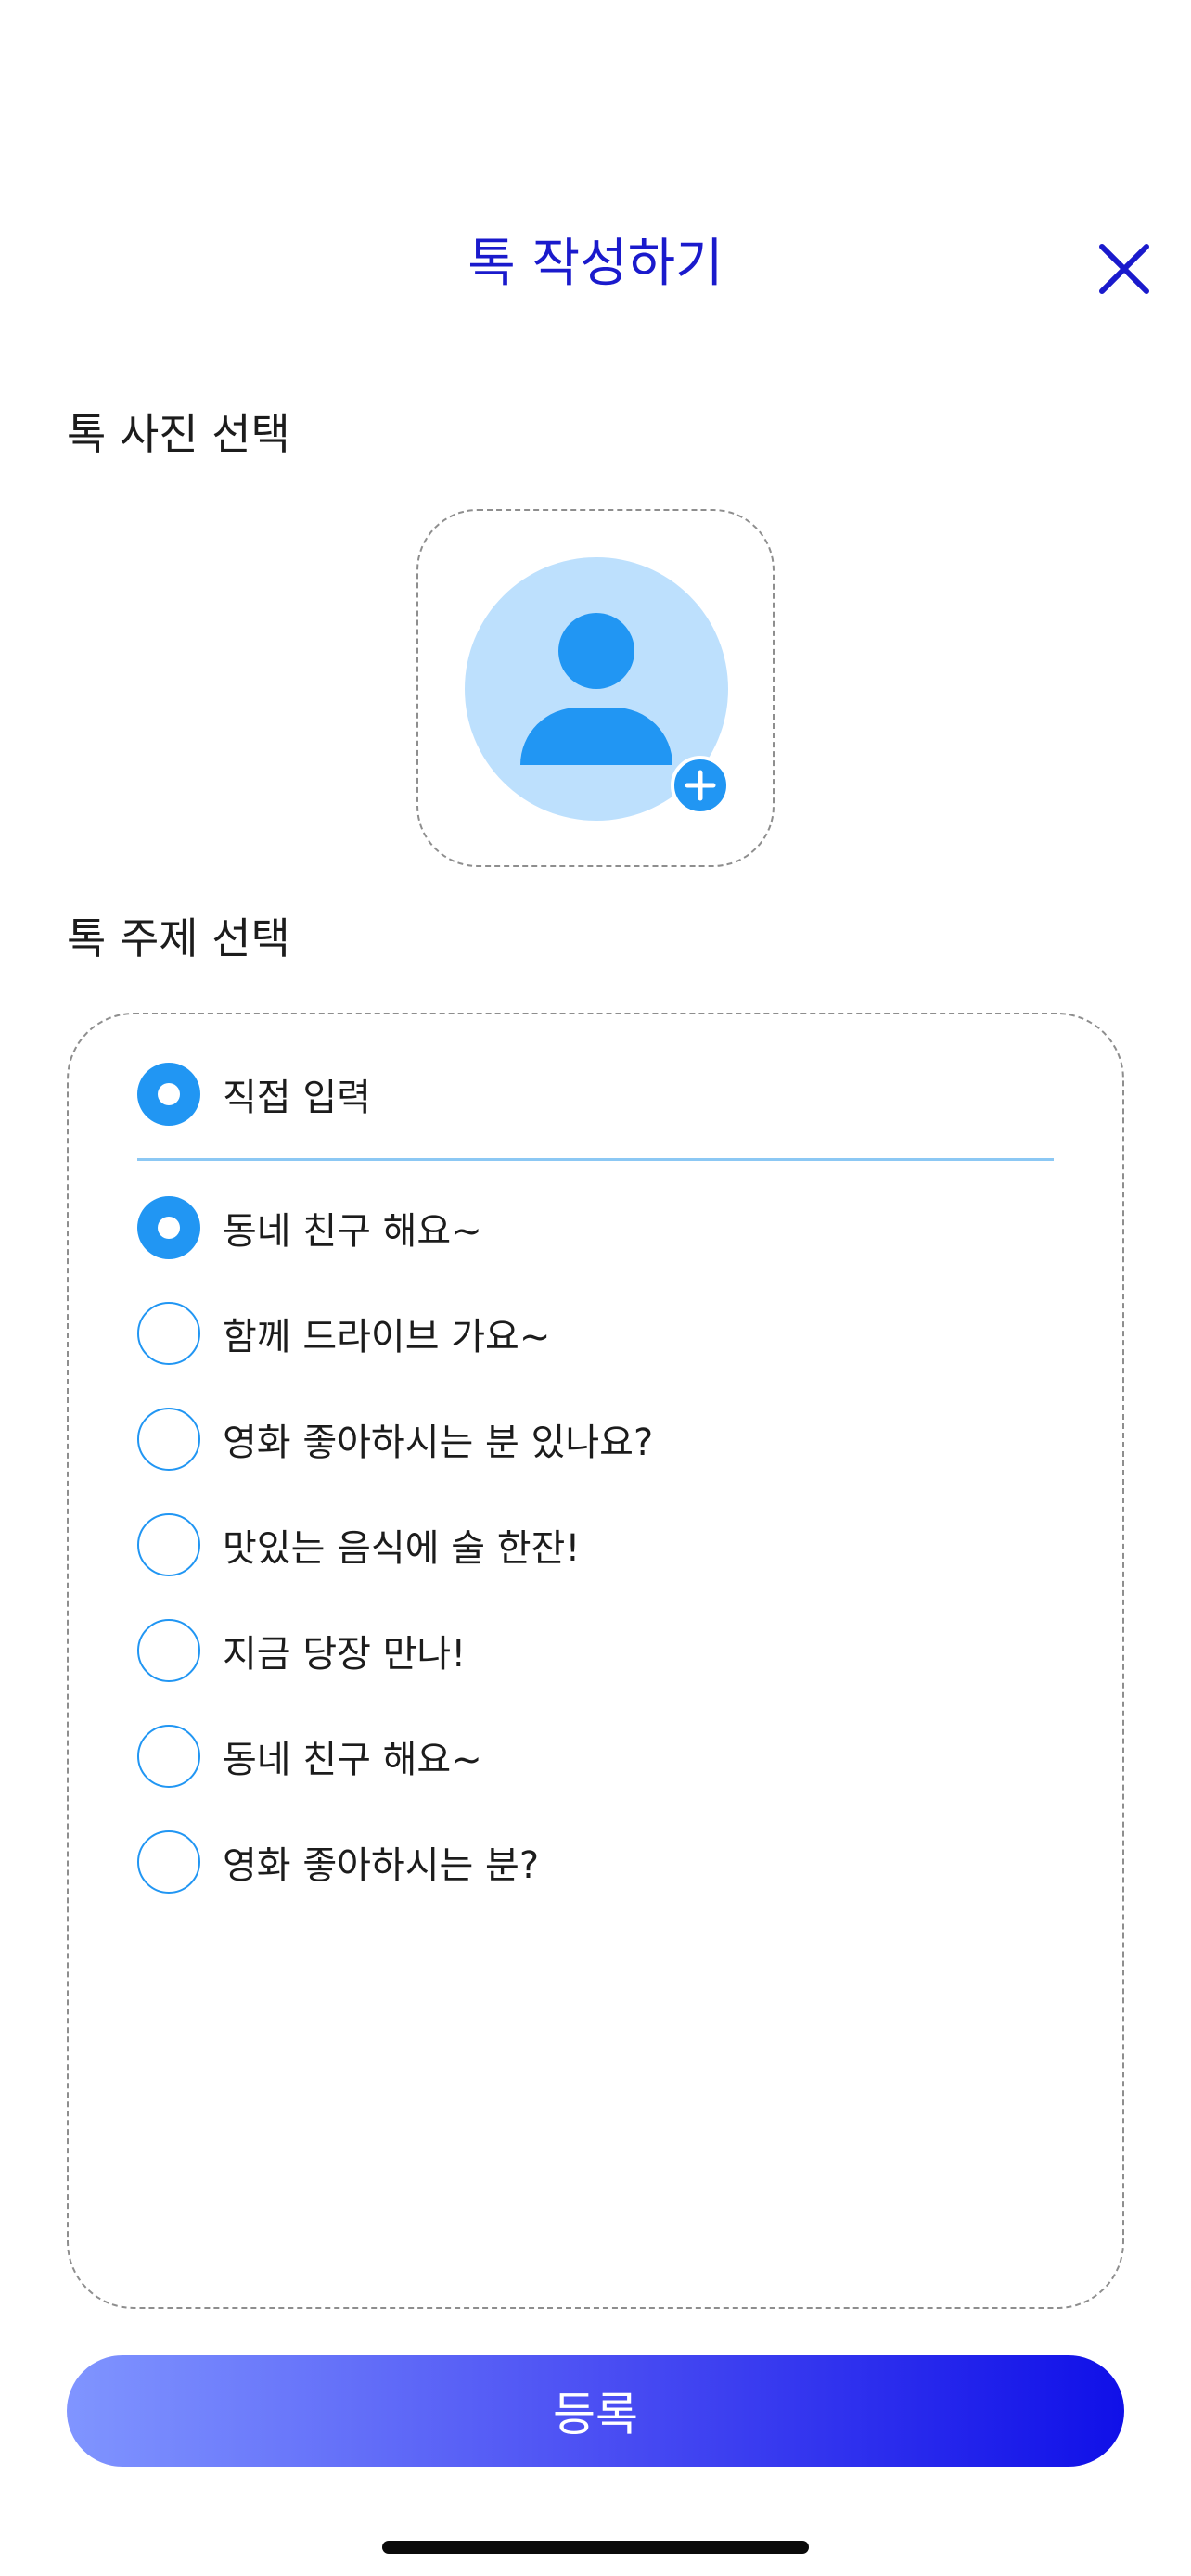 The height and width of the screenshot is (2576, 1191). I want to click on avatar-head, so click(596, 651).